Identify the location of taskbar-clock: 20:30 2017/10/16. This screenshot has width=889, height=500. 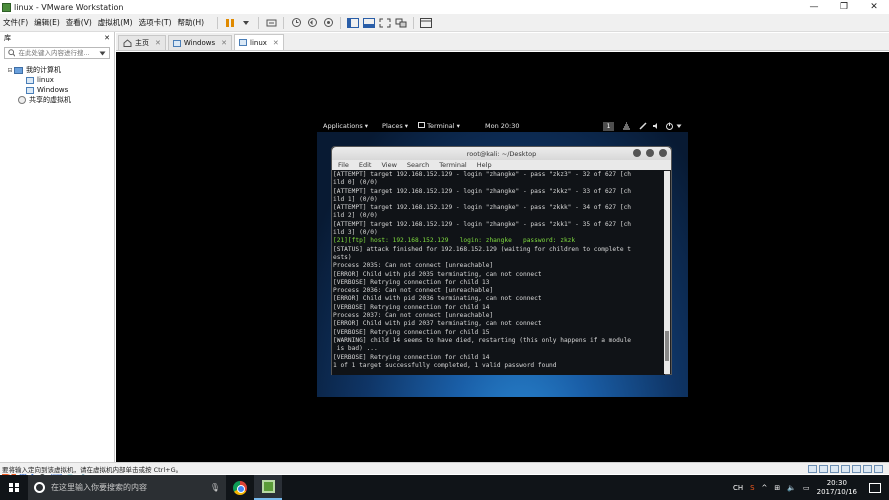
(837, 488).